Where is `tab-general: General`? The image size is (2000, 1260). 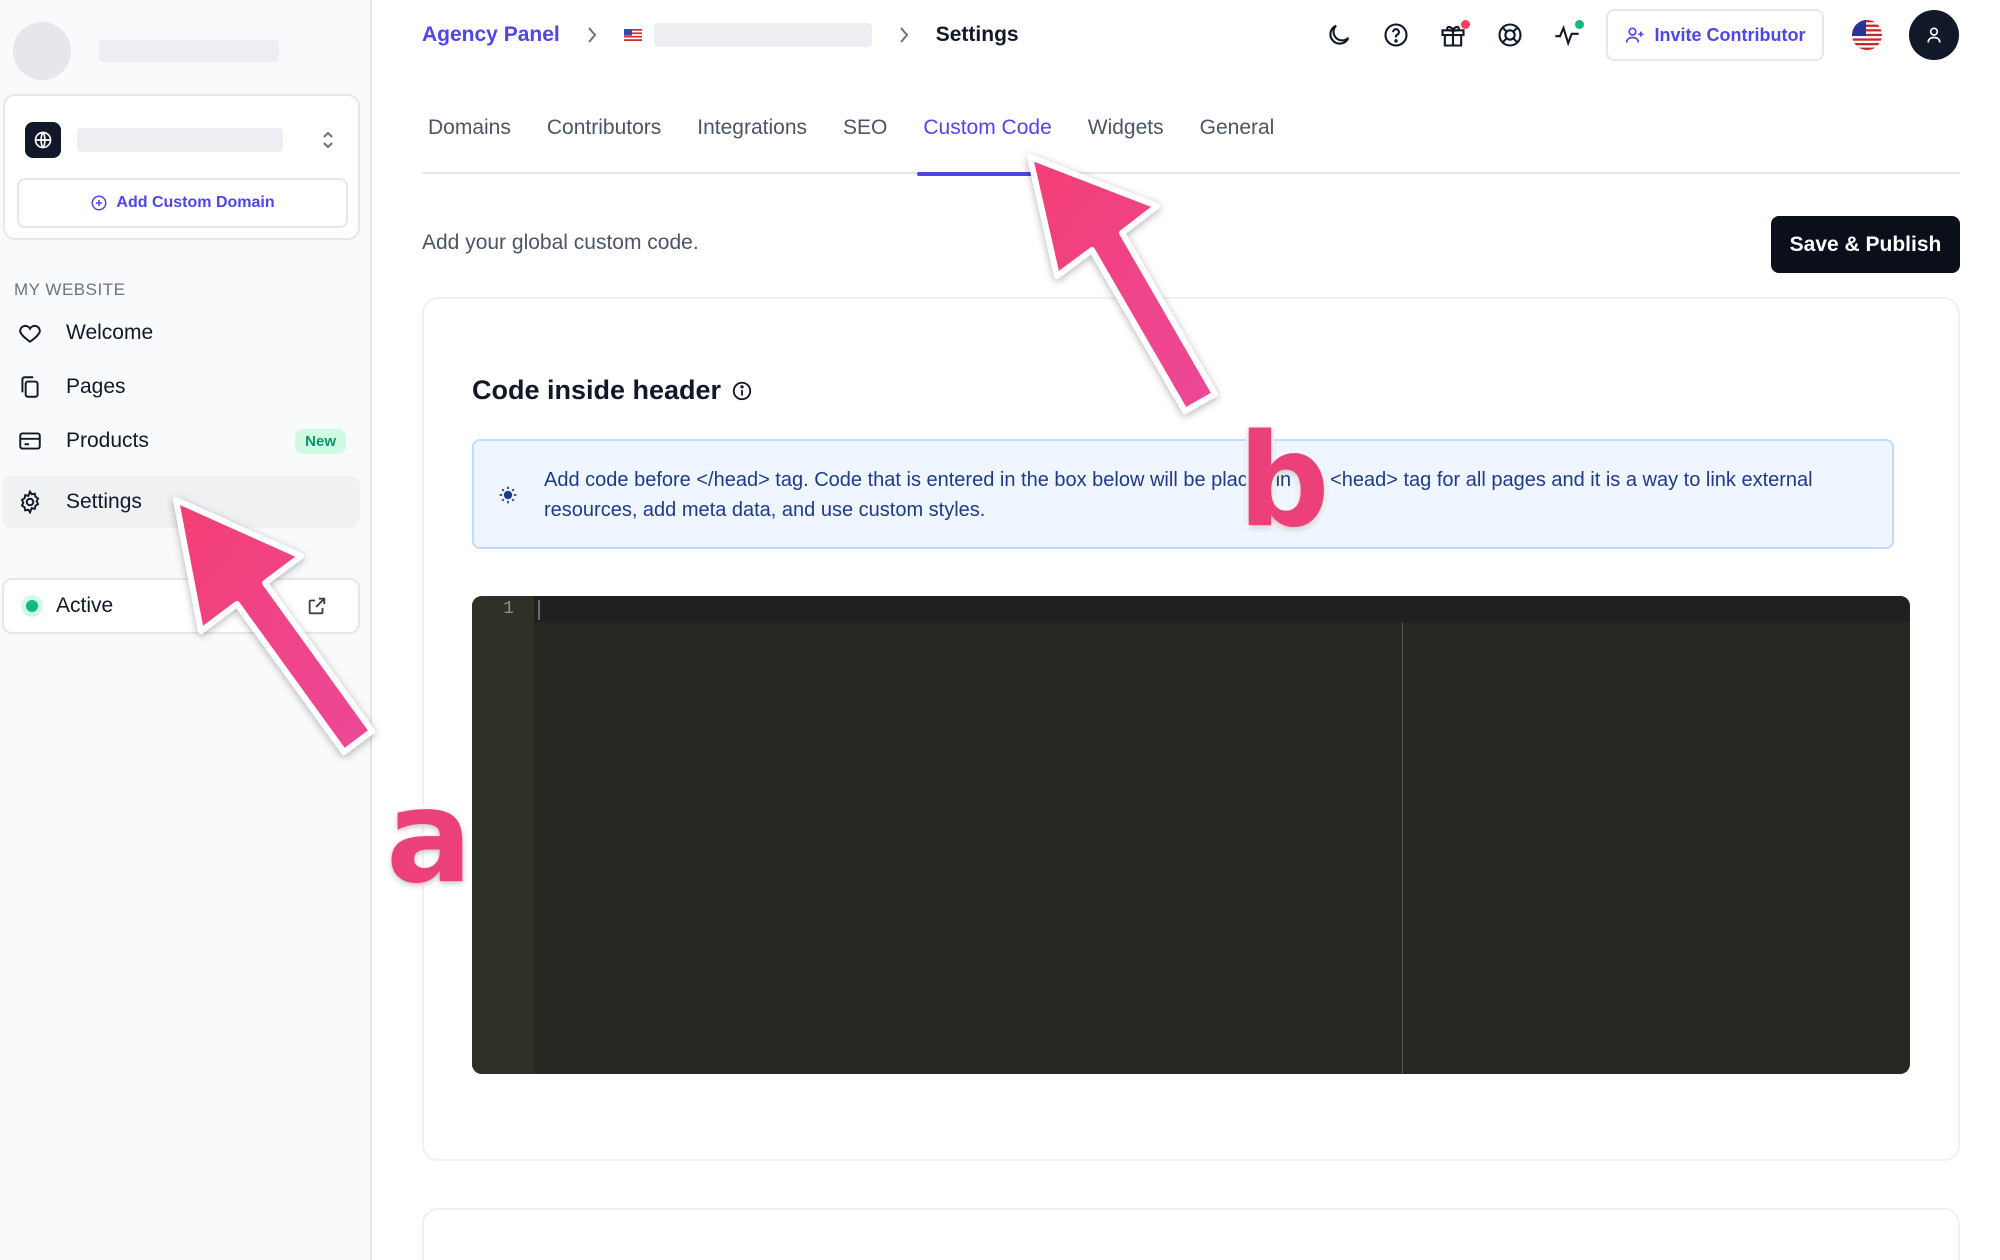
tab-general: General is located at coordinates (1237, 138).